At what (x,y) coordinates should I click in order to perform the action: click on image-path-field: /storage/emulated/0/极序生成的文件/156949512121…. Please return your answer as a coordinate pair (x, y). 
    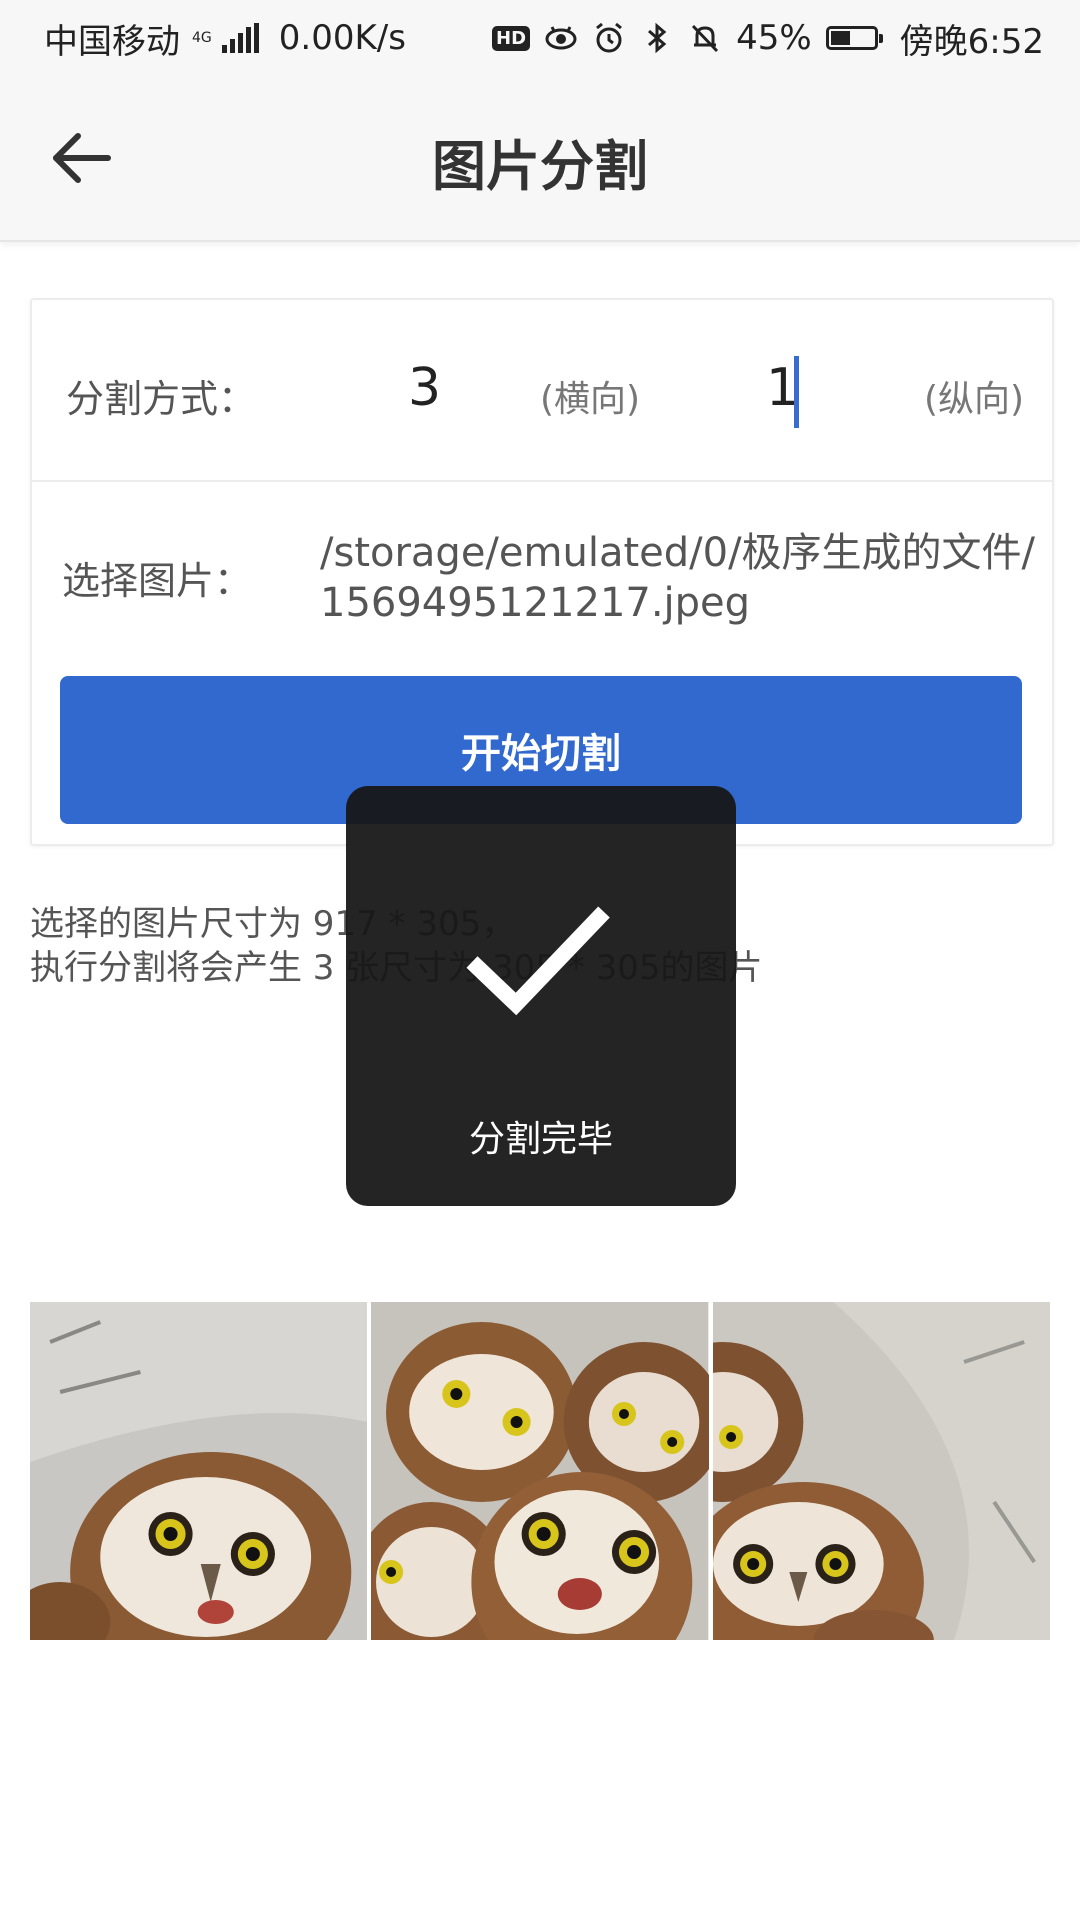
    Looking at the image, I should click on (680, 578).